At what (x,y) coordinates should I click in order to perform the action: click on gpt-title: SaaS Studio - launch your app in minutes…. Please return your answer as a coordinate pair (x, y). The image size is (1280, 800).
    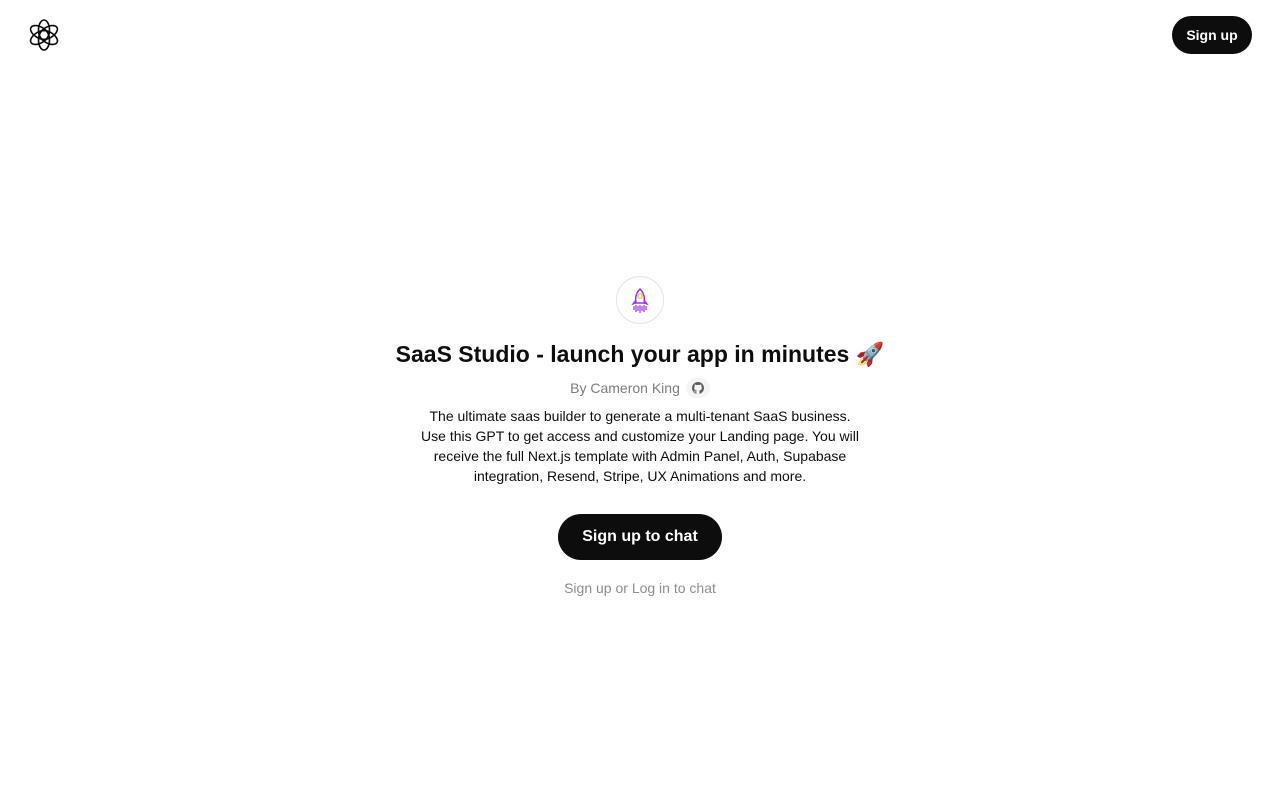
    Looking at the image, I should click on (640, 354).